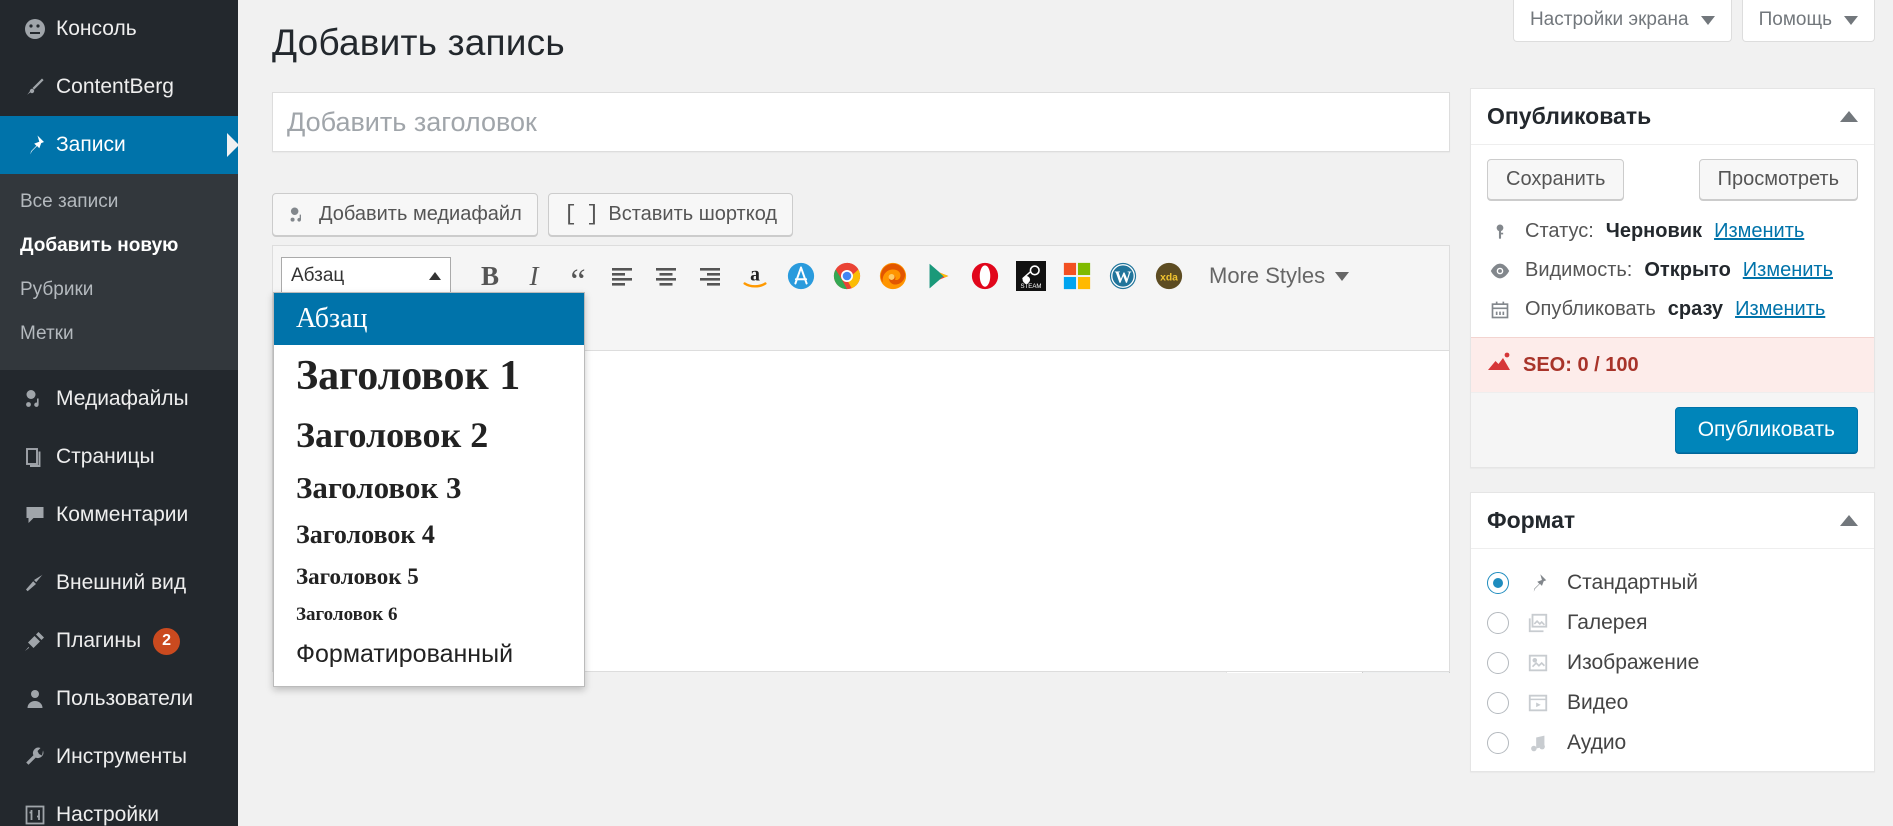  I want to click on dashboard-icon, so click(35, 29).